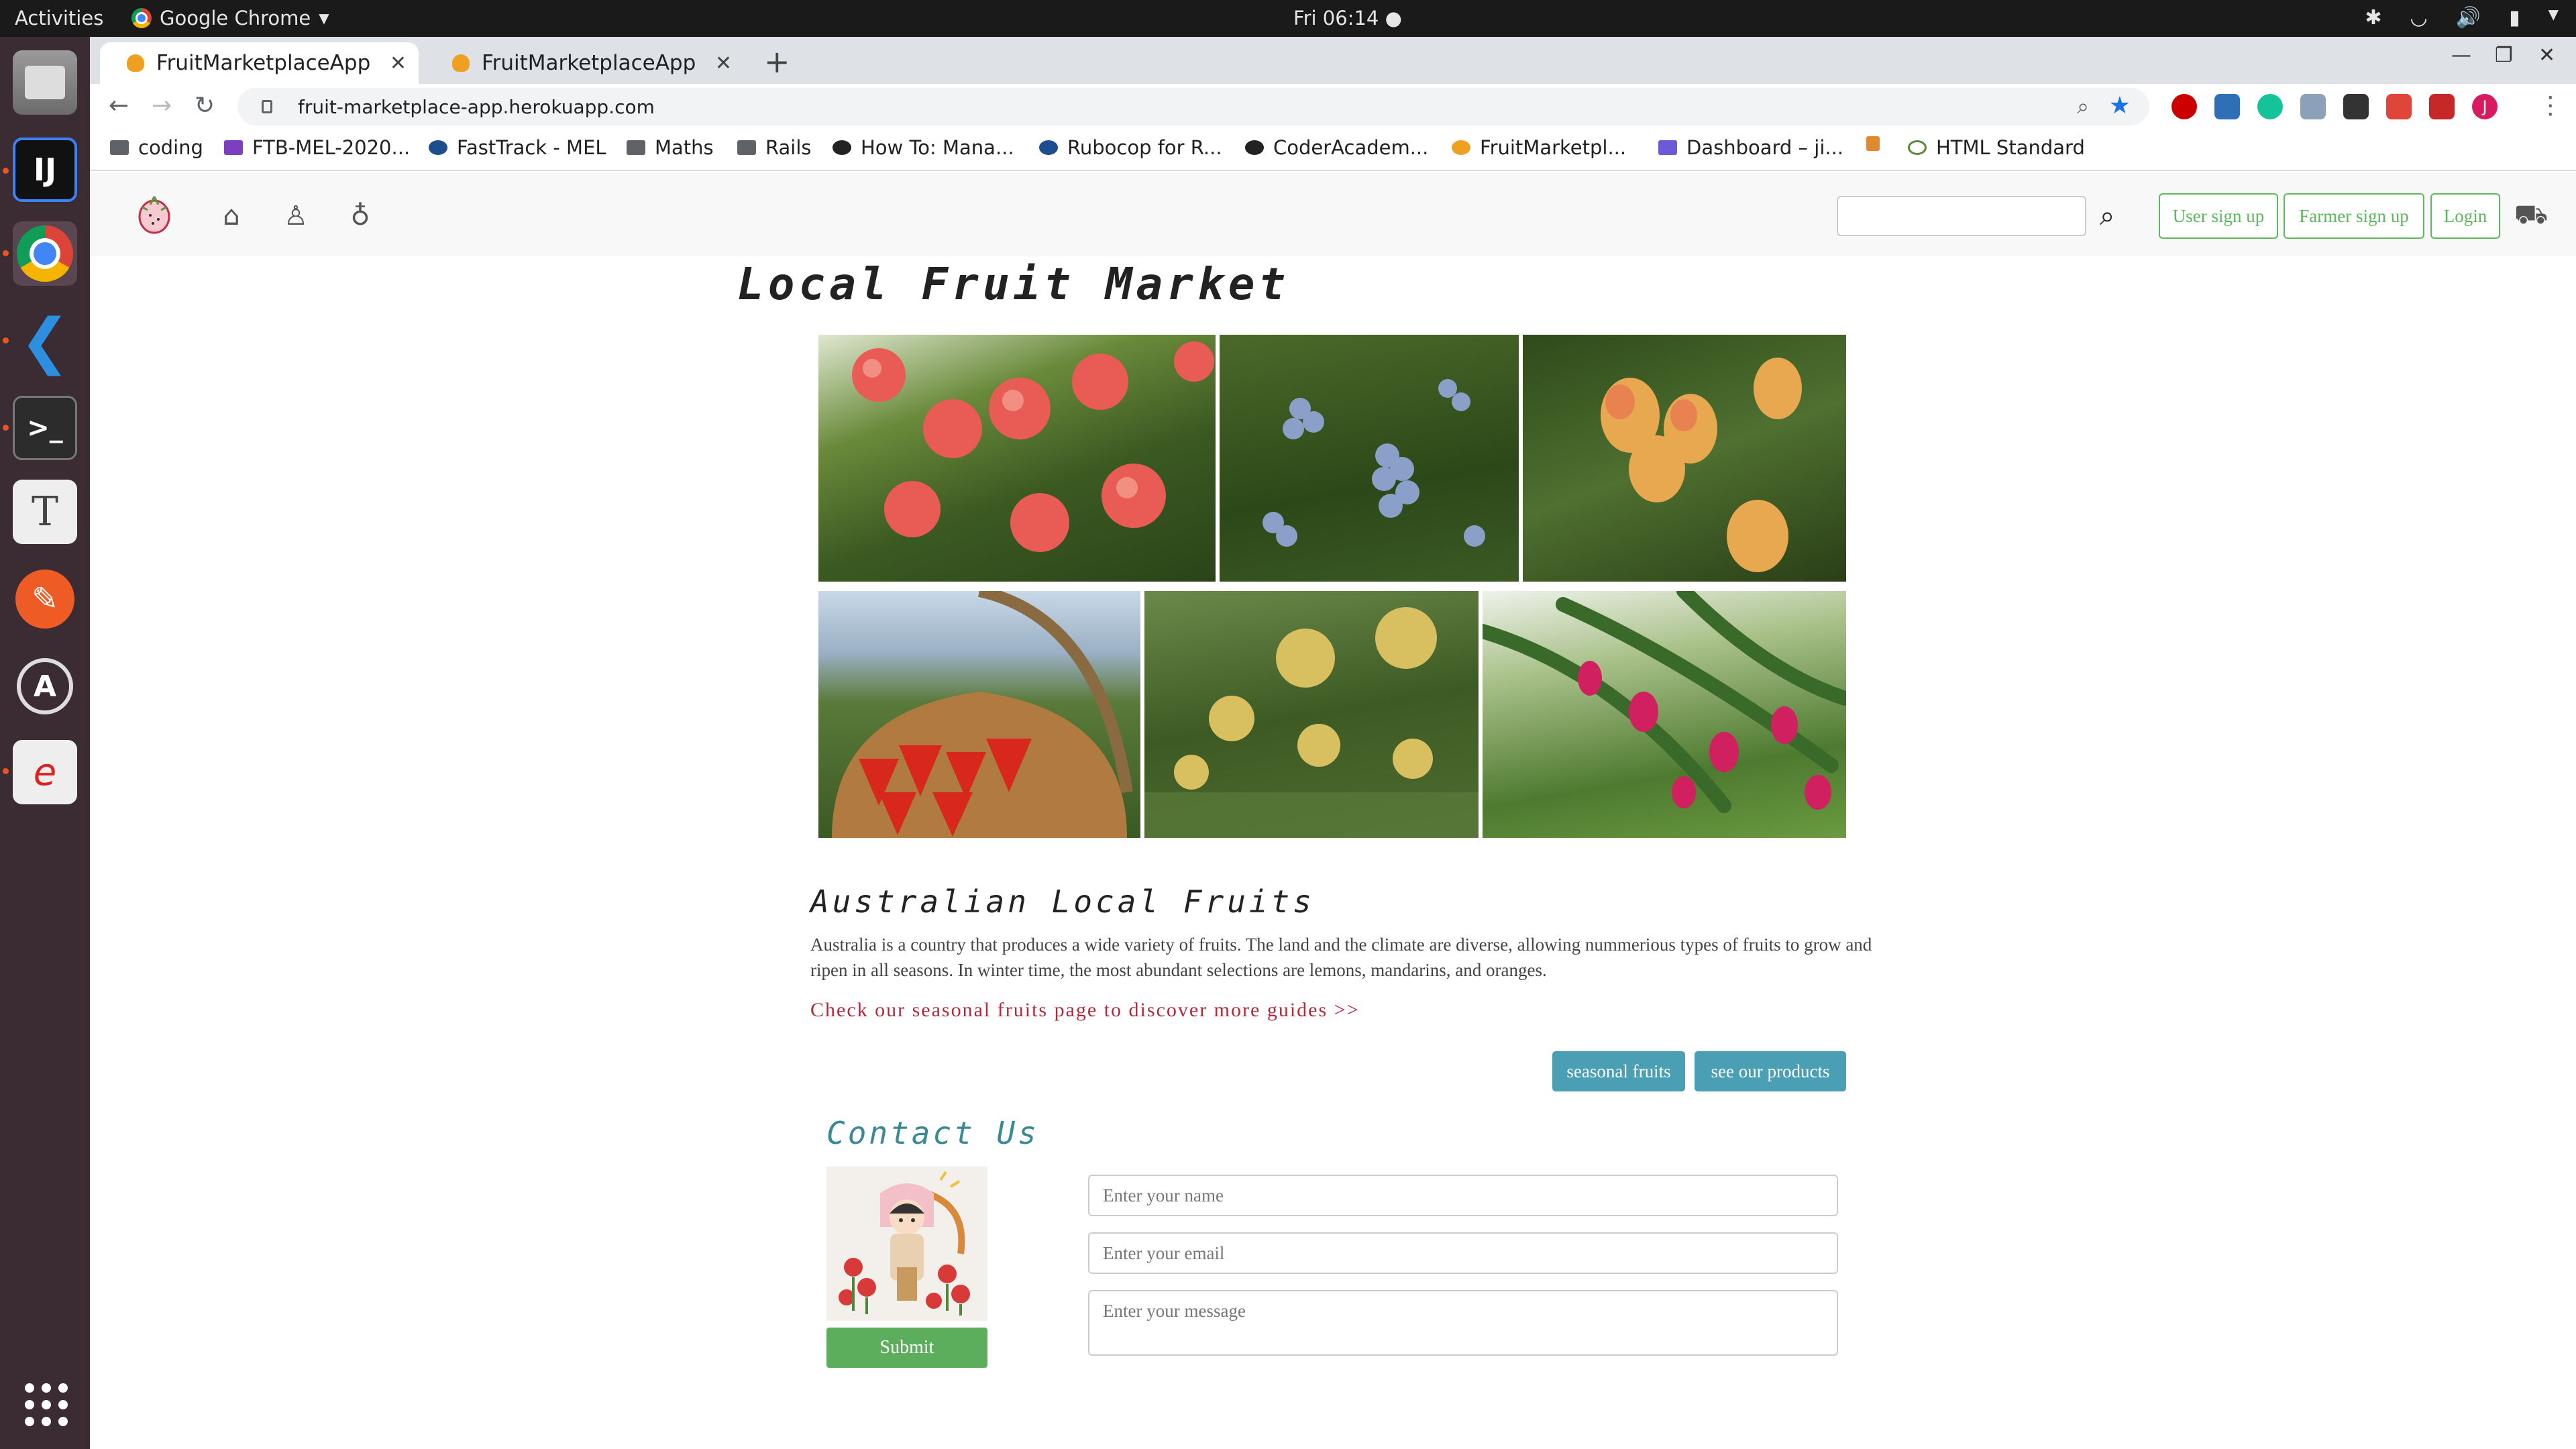 This screenshot has width=2576, height=1449. What do you see at coordinates (162, 105) in the screenshot?
I see `forward-icon: →` at bounding box center [162, 105].